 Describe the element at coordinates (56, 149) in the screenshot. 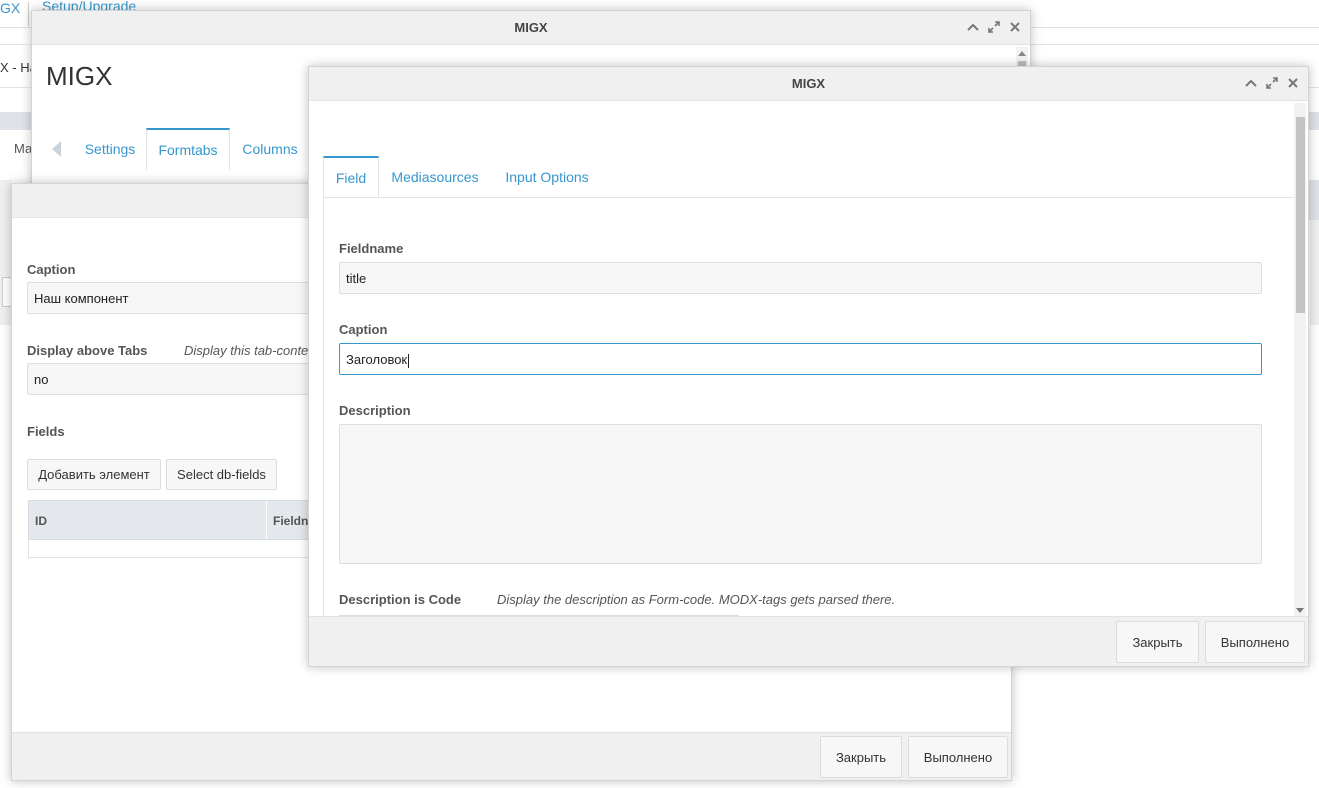

I see `tab-scroll-left-icon` at that location.